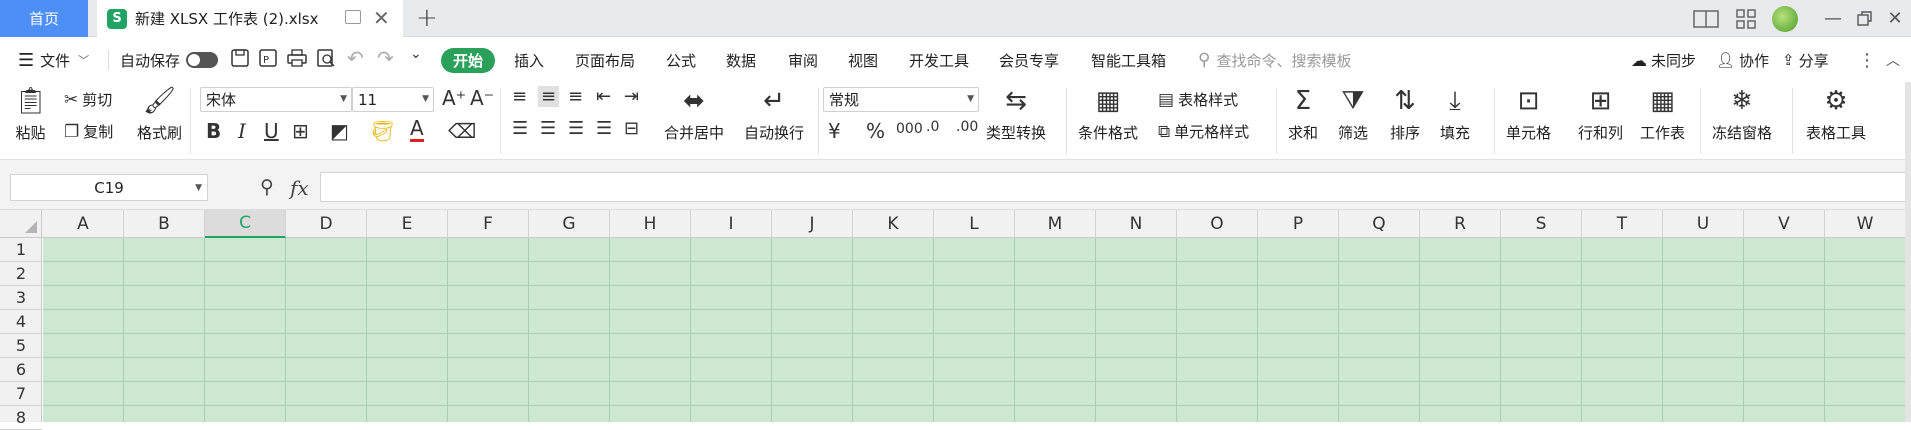  What do you see at coordinates (812, 224) in the screenshot?
I see `column-header-j: J` at bounding box center [812, 224].